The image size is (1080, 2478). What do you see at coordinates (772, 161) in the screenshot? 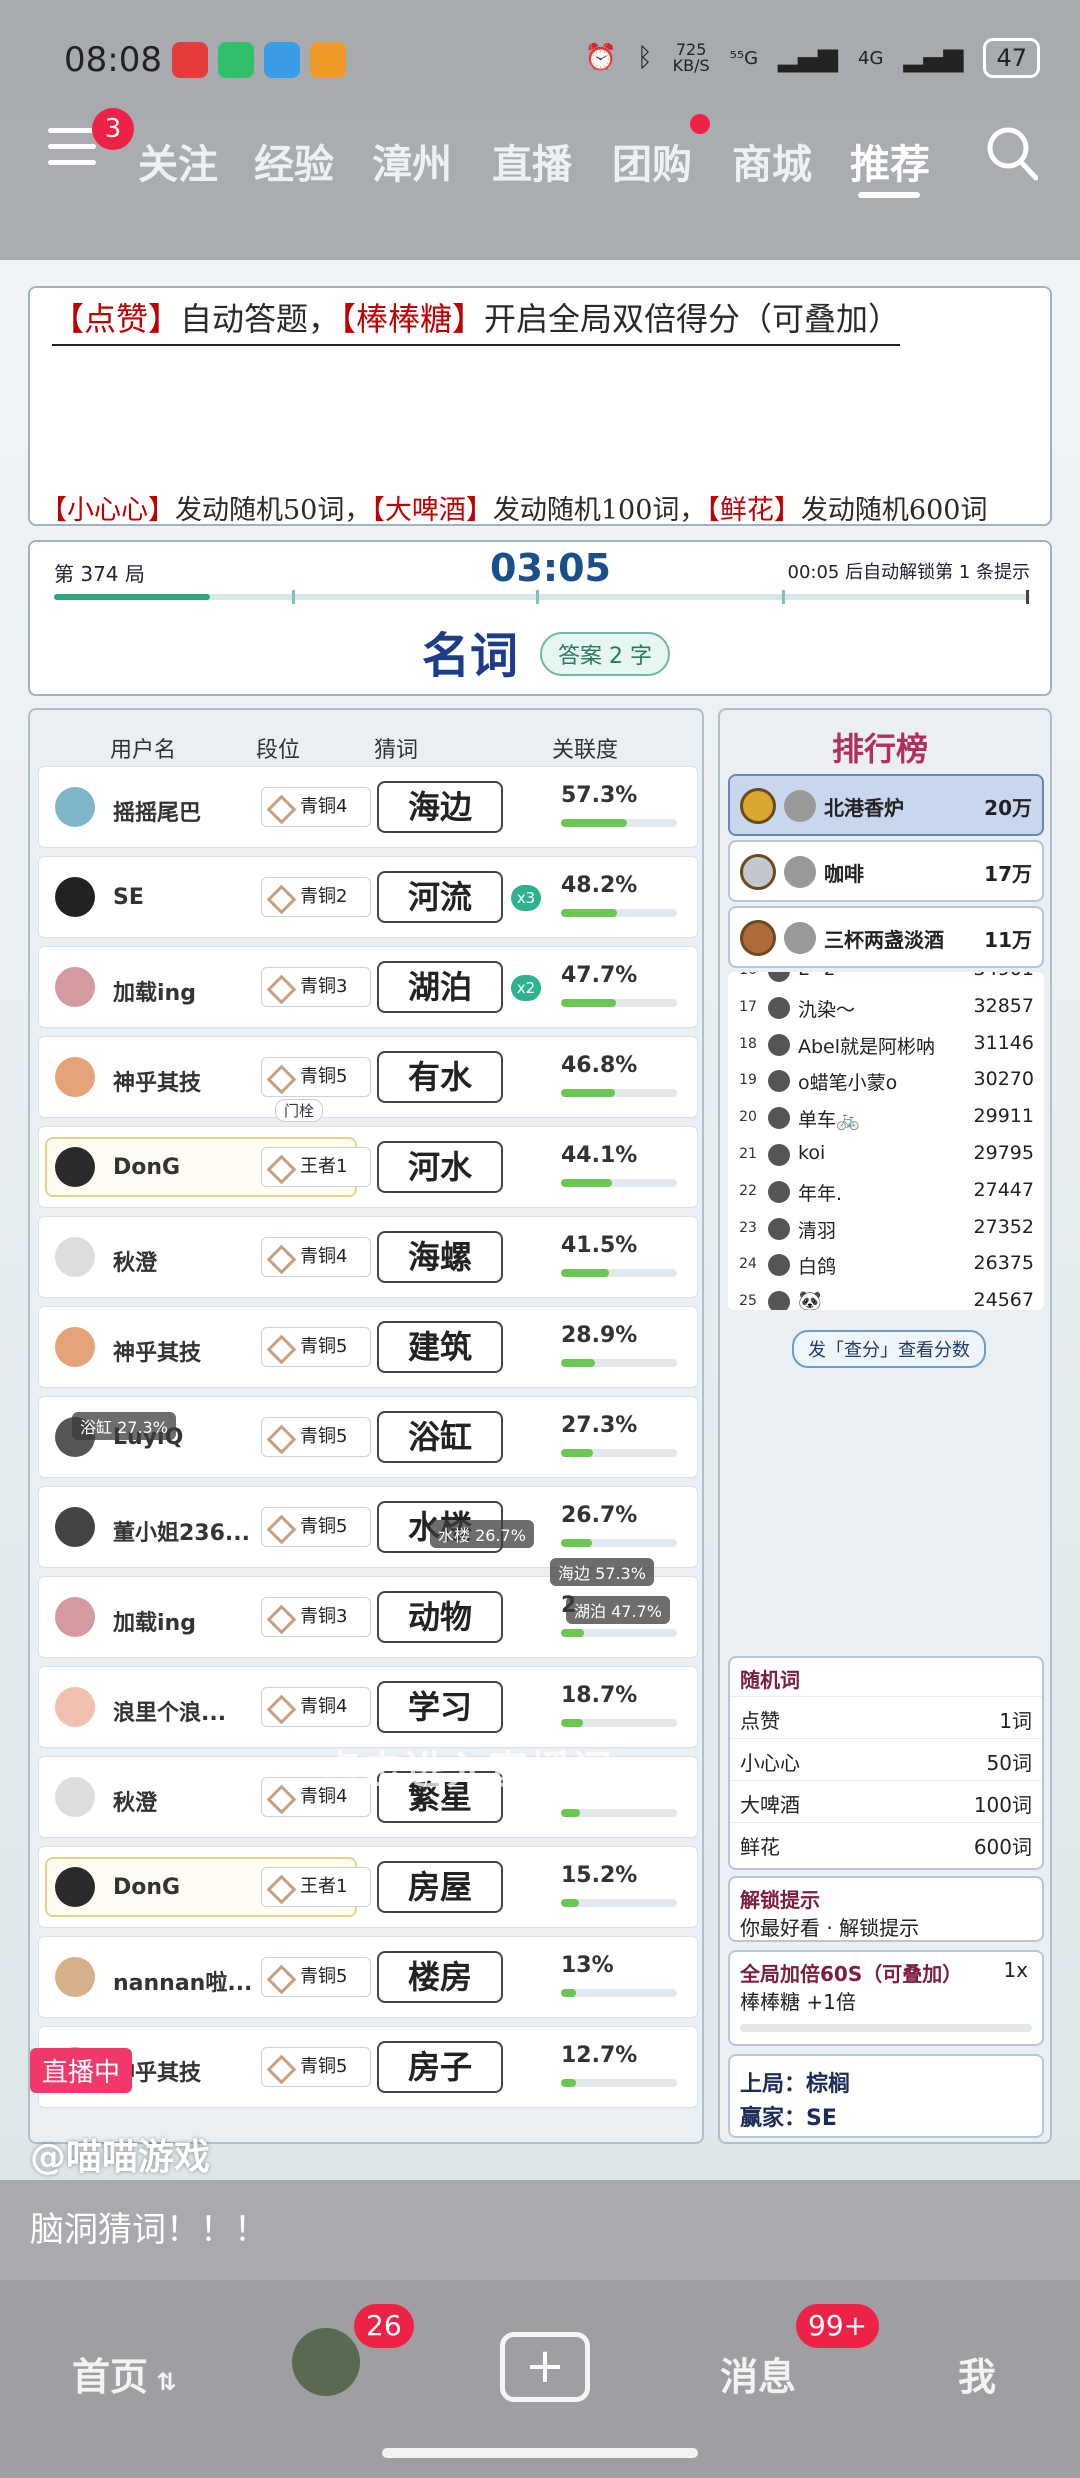
I see `tab-mall: 商城` at bounding box center [772, 161].